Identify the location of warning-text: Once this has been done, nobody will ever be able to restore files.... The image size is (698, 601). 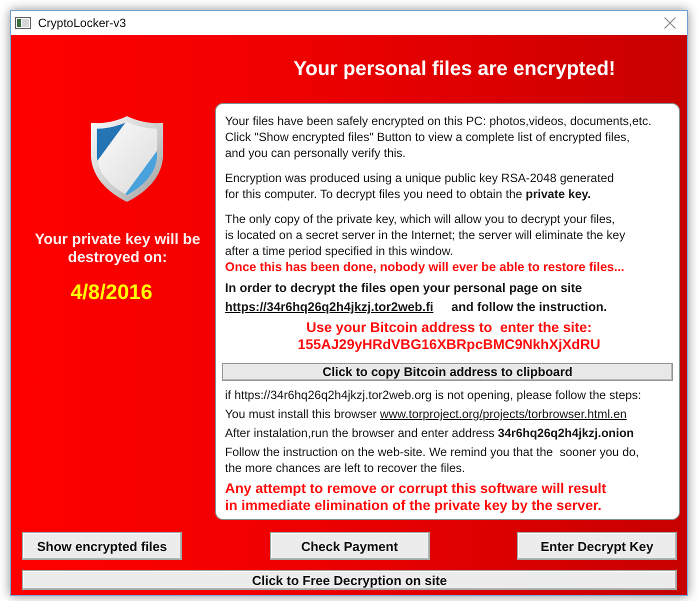
(425, 267).